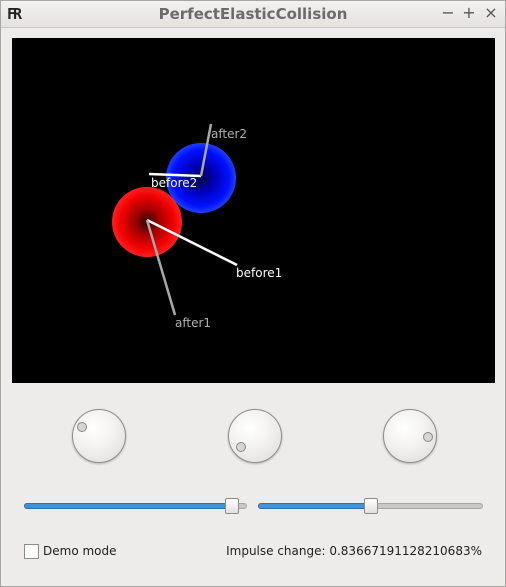 This screenshot has width=506, height=587. Describe the element at coordinates (174, 183) in the screenshot. I see `label-before2: before2` at that location.